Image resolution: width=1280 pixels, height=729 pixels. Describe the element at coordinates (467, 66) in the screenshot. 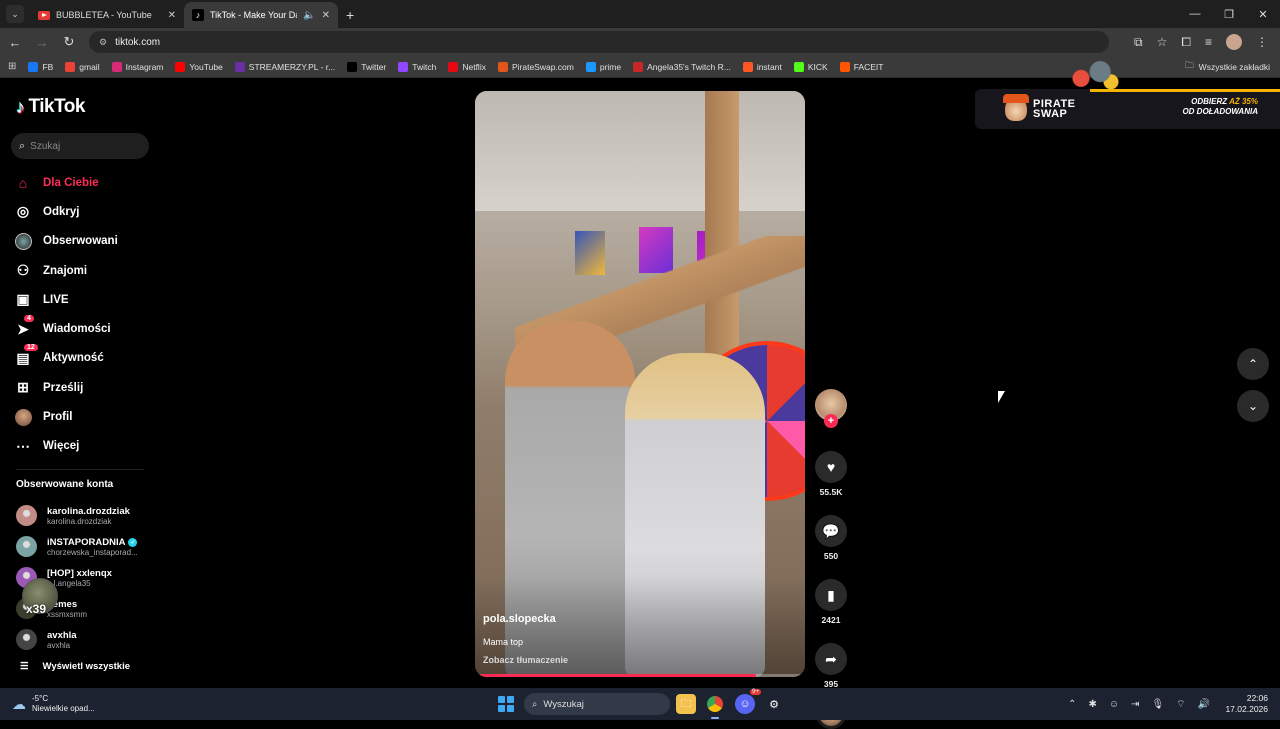

I see `bookmark-item: Netflix` at that location.